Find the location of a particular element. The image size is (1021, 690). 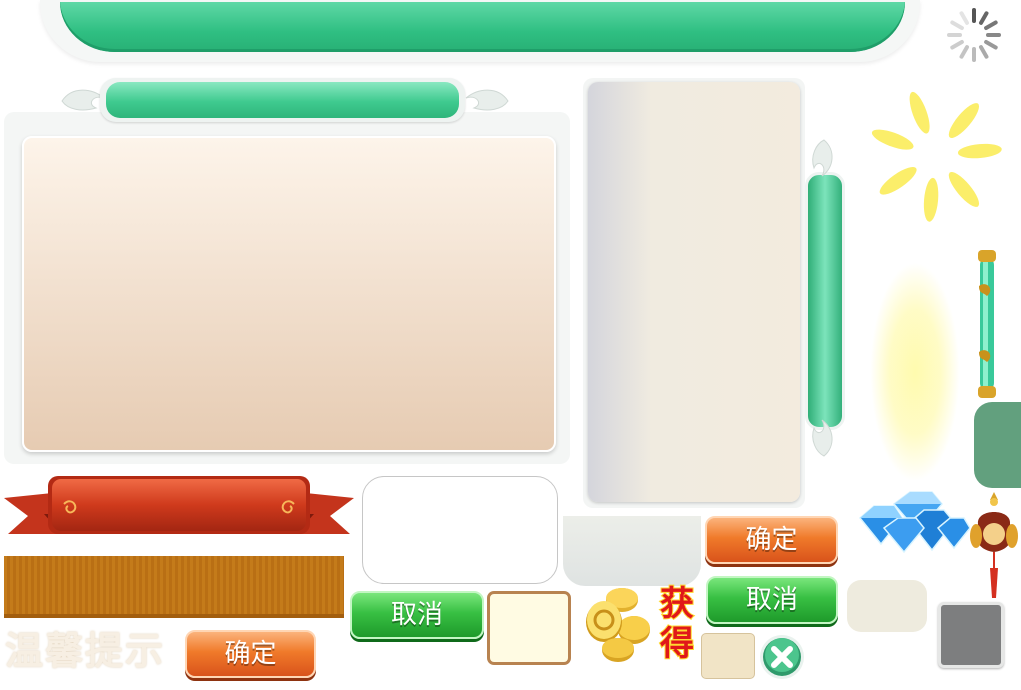

close-icon is located at coordinates (782, 657).